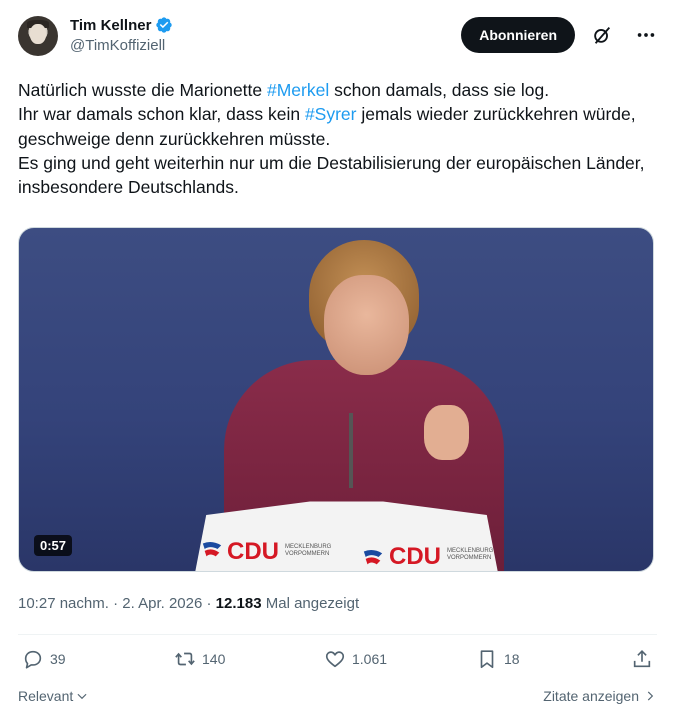 The width and height of the screenshot is (675, 713). What do you see at coordinates (498, 659) in the screenshot?
I see `bookmark-button: 18` at bounding box center [498, 659].